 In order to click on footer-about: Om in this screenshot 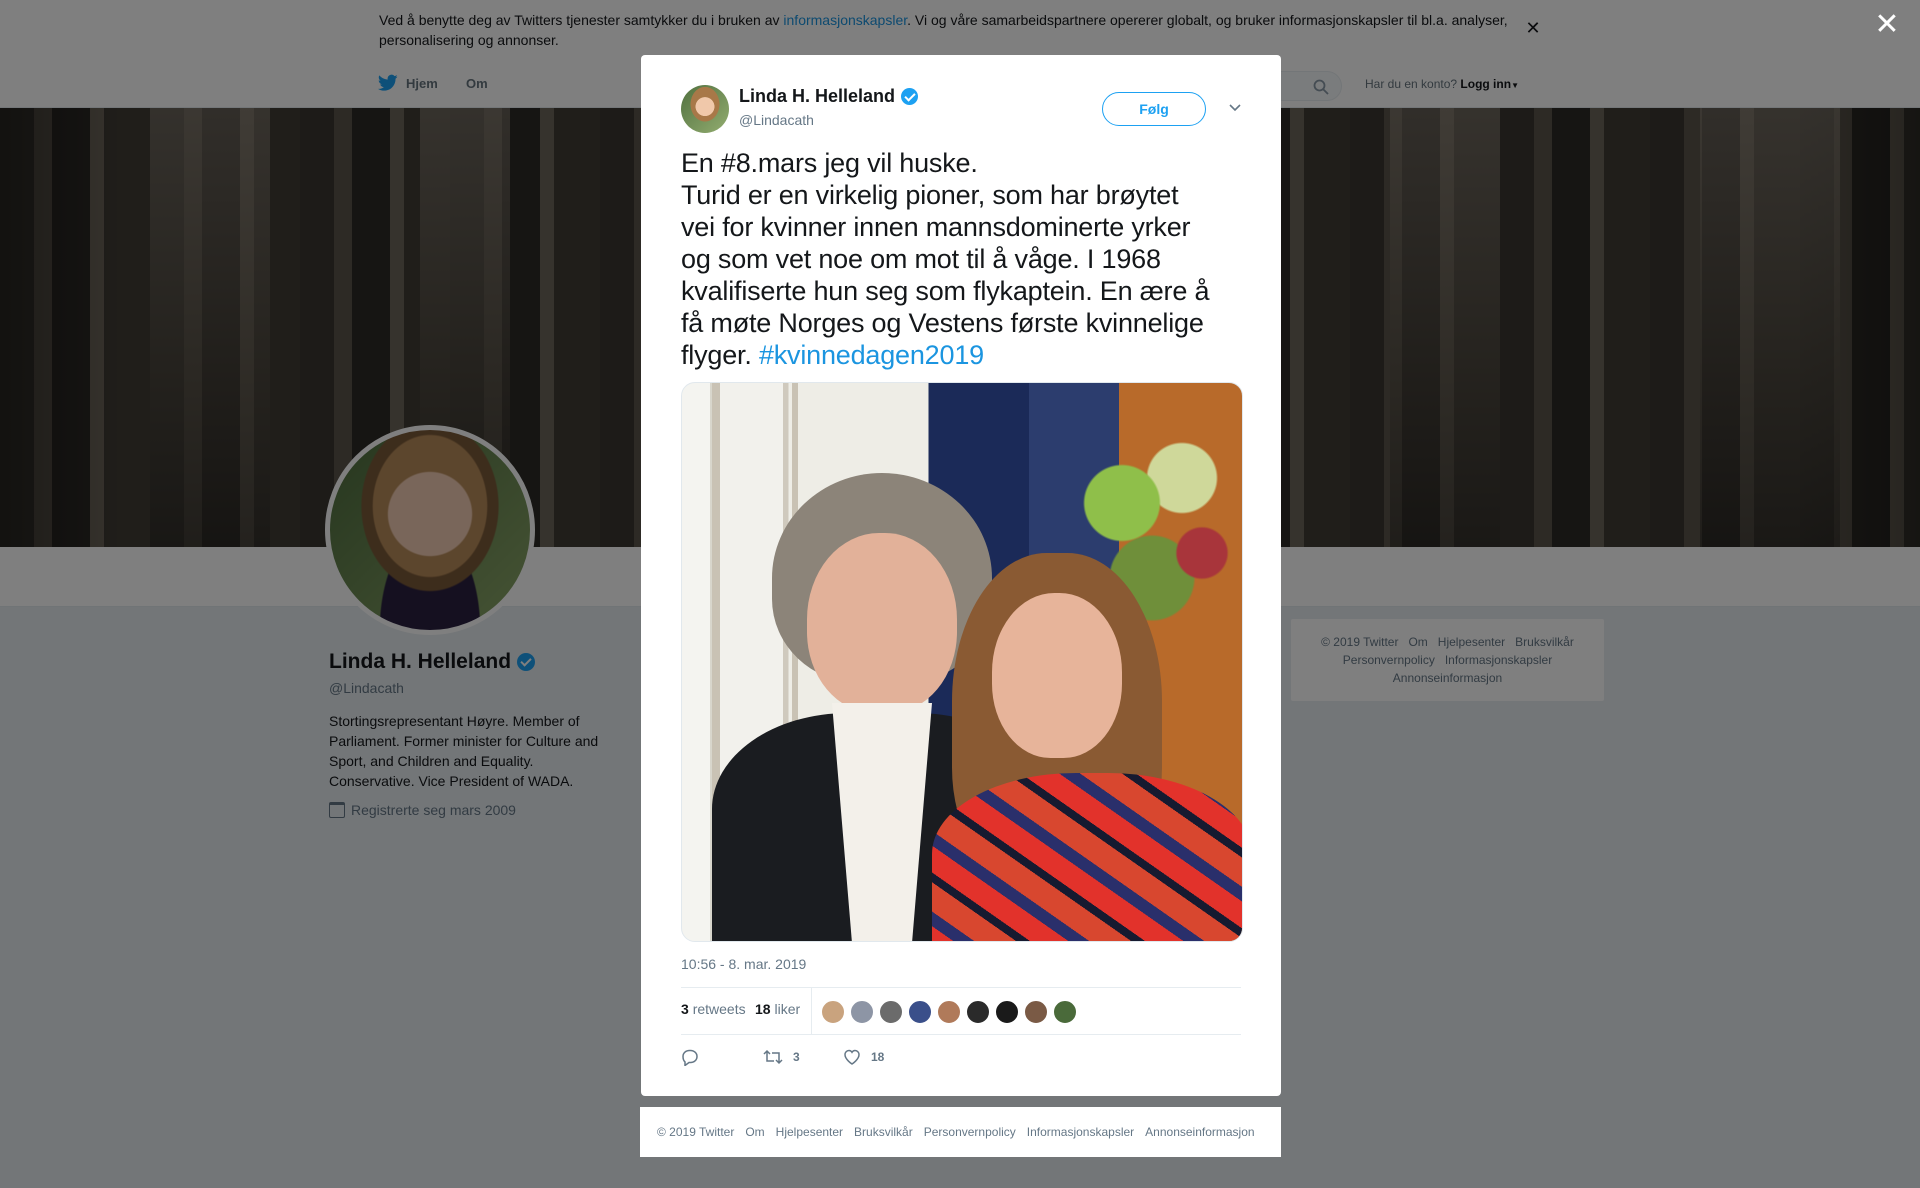, I will do `click(754, 1132)`.